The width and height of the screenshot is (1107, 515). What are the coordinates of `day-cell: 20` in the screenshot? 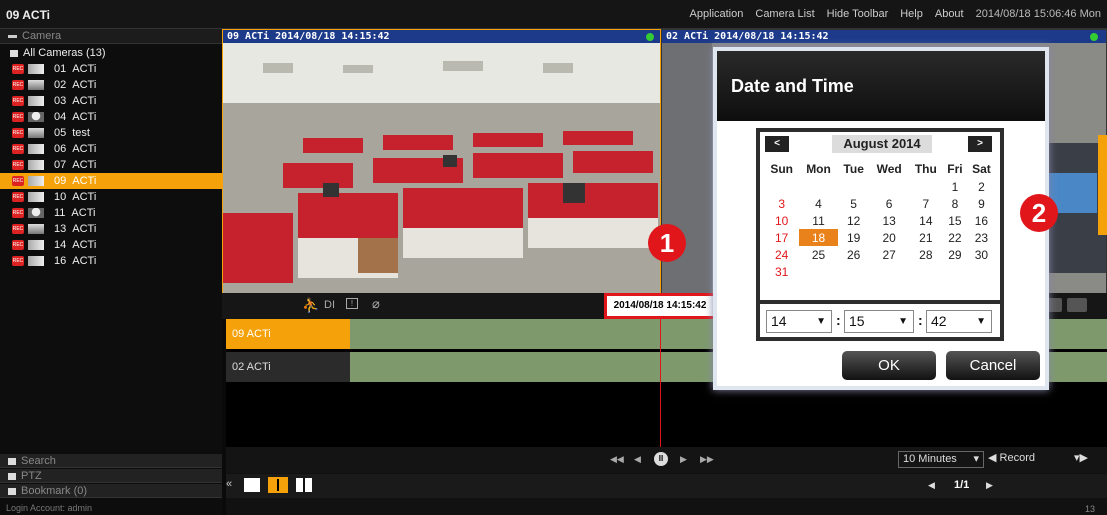 It's located at (889, 237).